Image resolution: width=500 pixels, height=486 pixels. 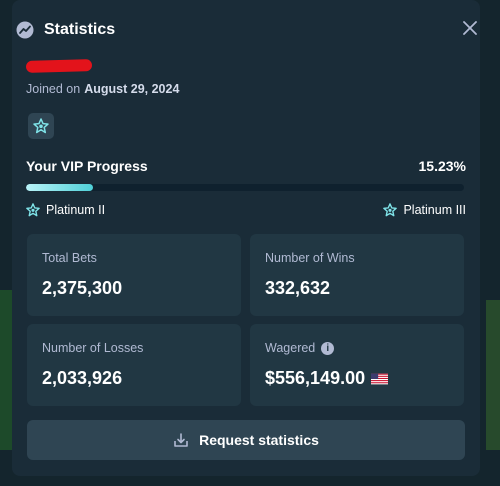 I want to click on modal-header: Statistics, so click(x=250, y=30).